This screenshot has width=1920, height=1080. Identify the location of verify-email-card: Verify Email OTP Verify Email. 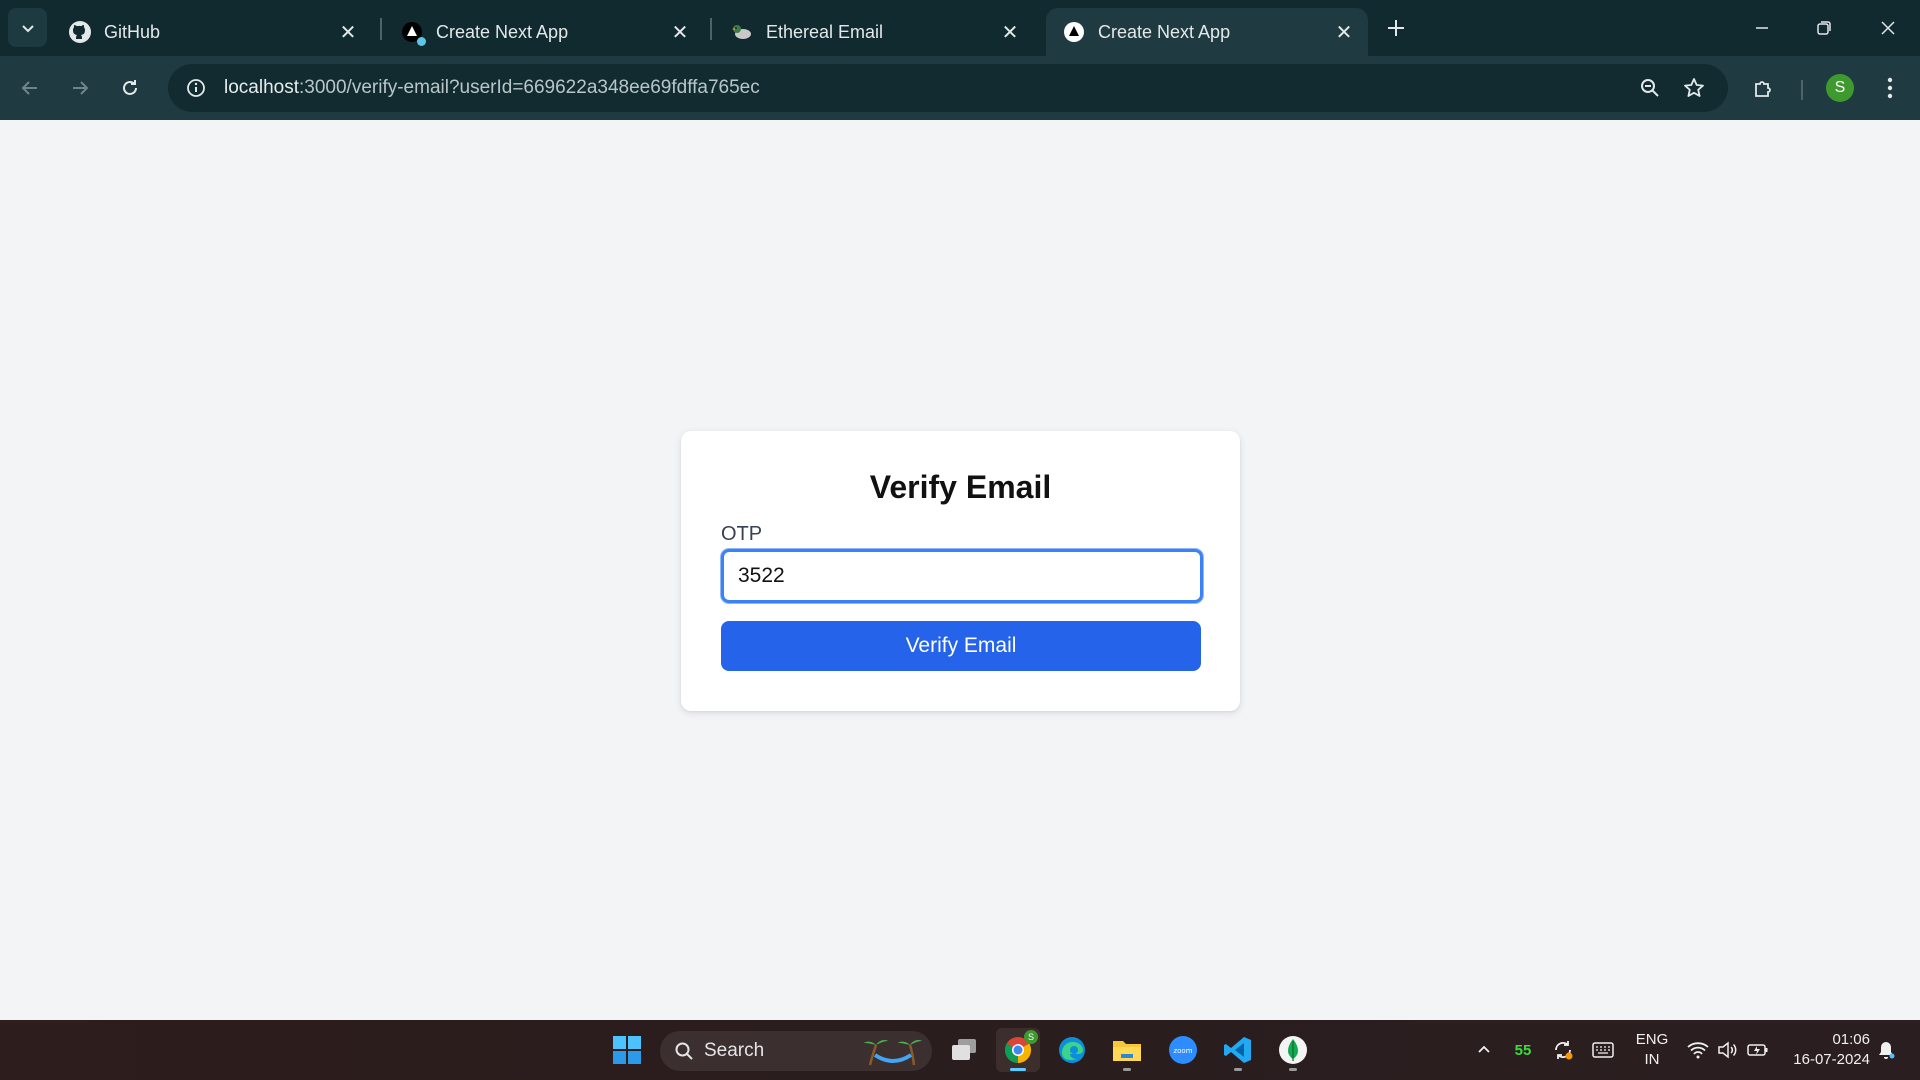
(960, 571).